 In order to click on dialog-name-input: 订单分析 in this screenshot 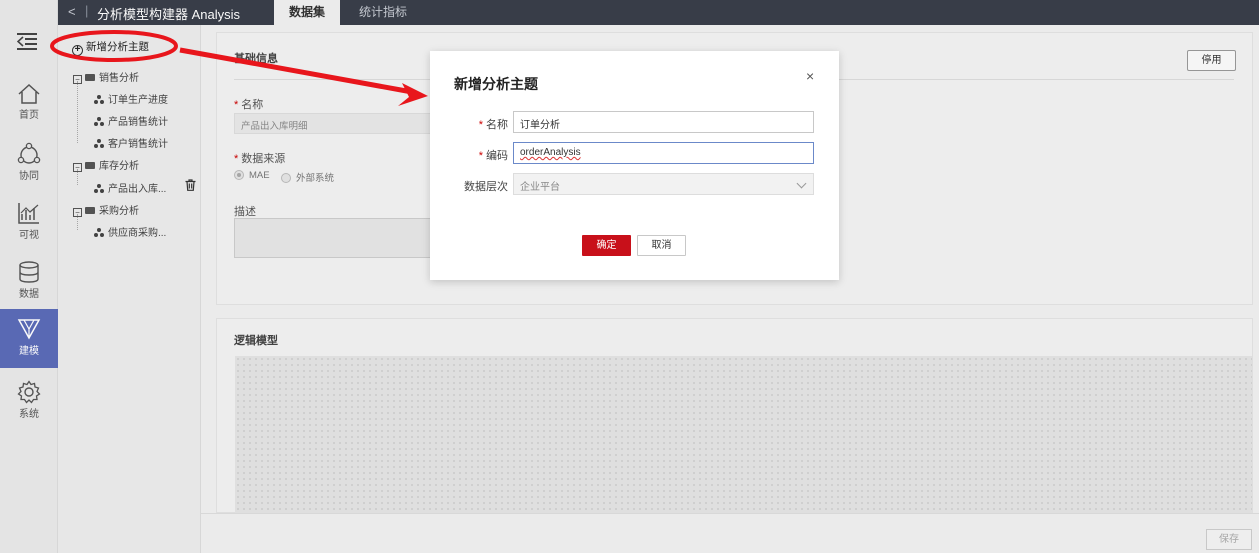, I will do `click(663, 122)`.